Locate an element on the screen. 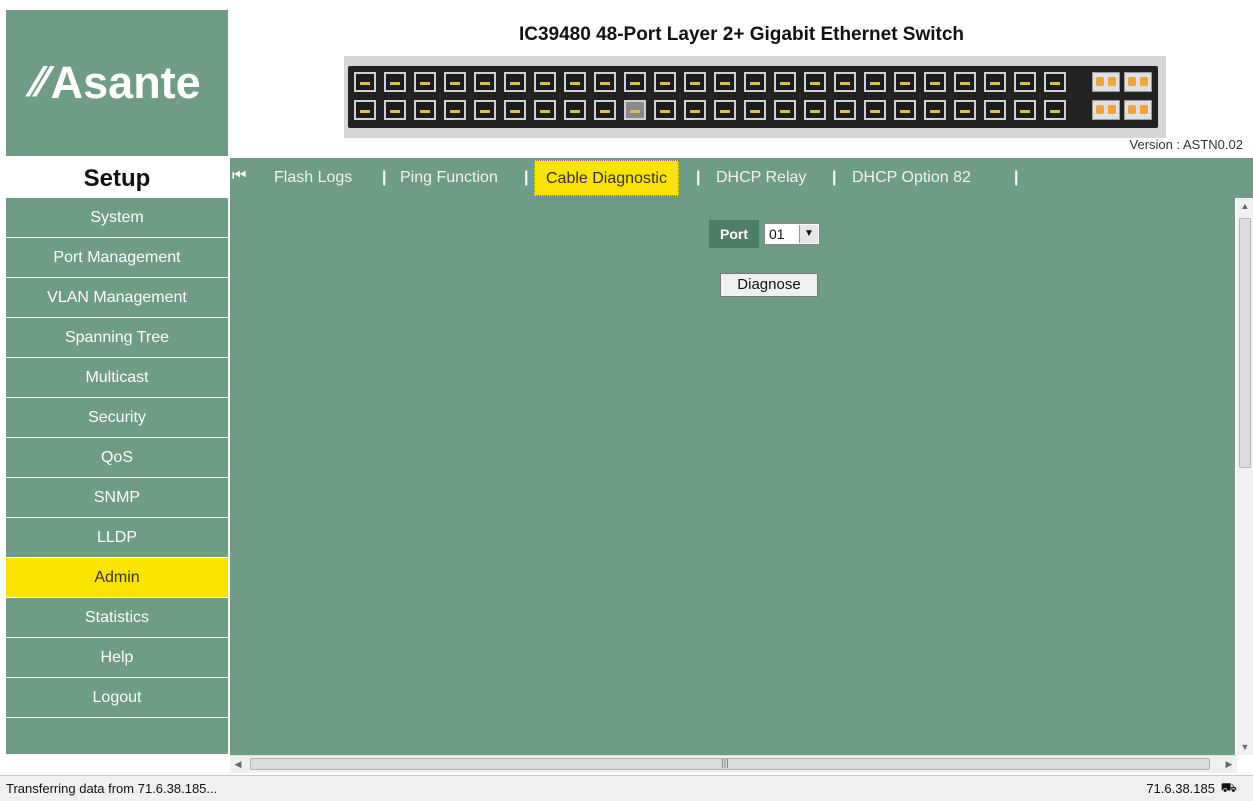  horizontal-scrollbar: ◀ ||| ▶ is located at coordinates (733, 764).